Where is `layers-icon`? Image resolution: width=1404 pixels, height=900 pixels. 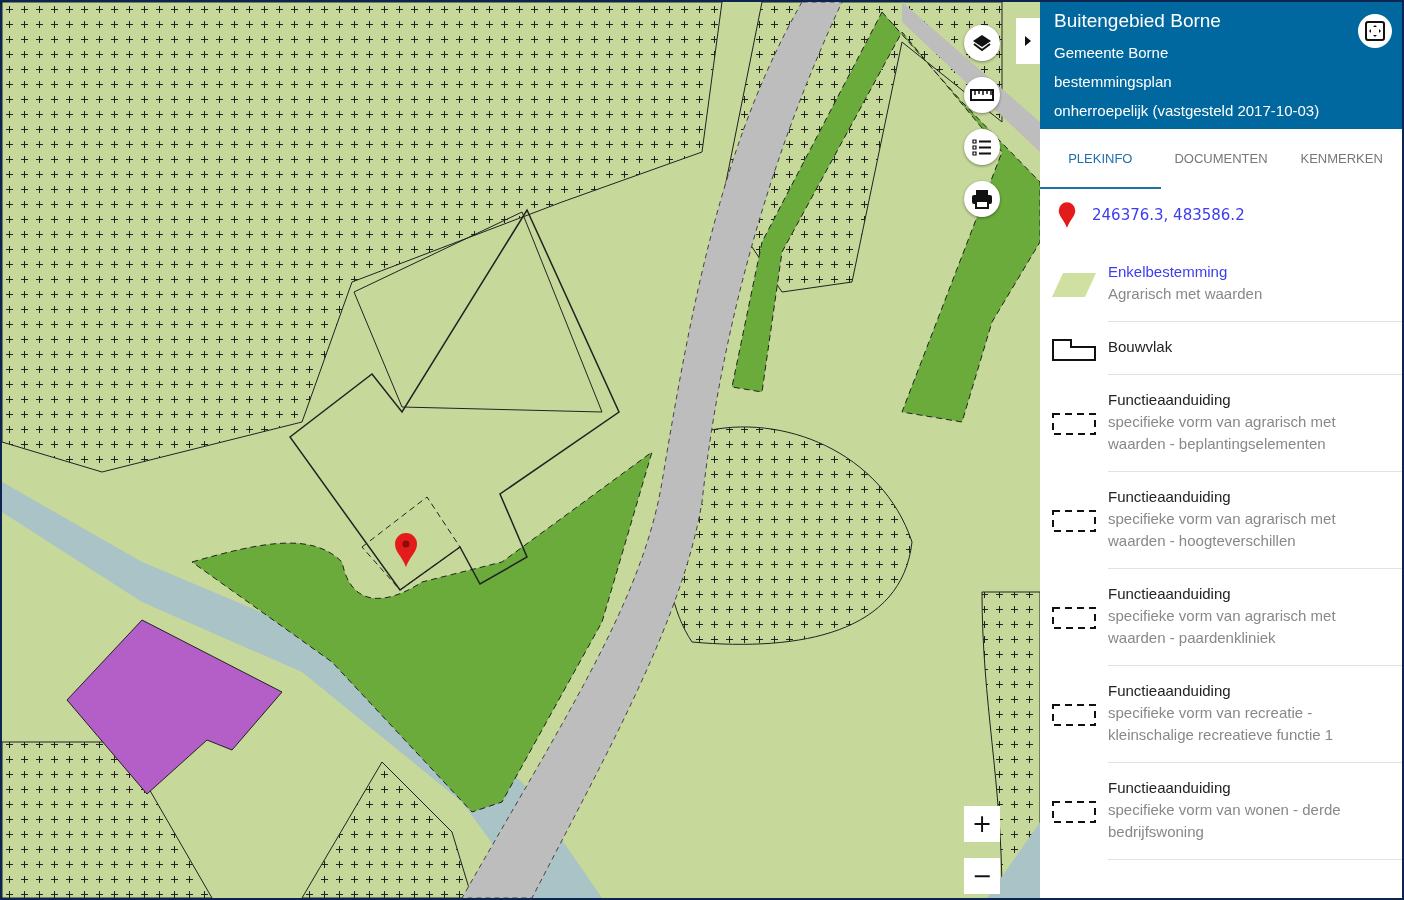
layers-icon is located at coordinates (982, 43).